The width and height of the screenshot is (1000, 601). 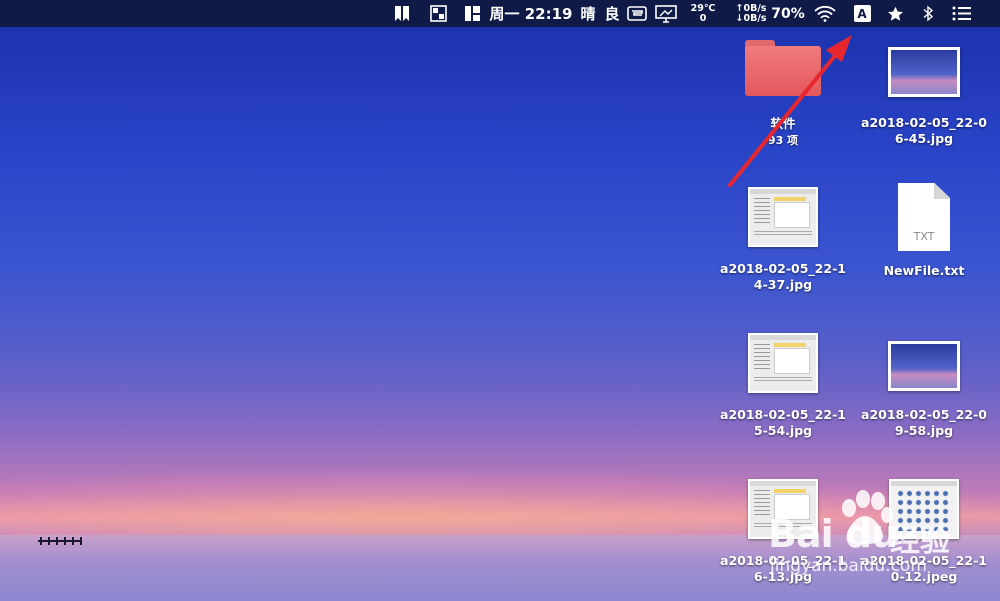 I want to click on window-manager-icon, so click(x=438, y=13).